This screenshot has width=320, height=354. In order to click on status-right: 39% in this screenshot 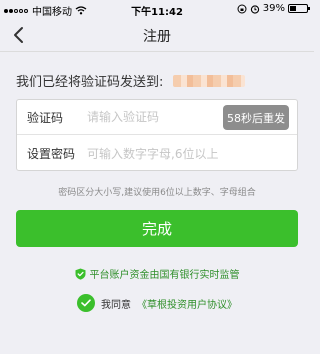, I will do `click(273, 8)`.